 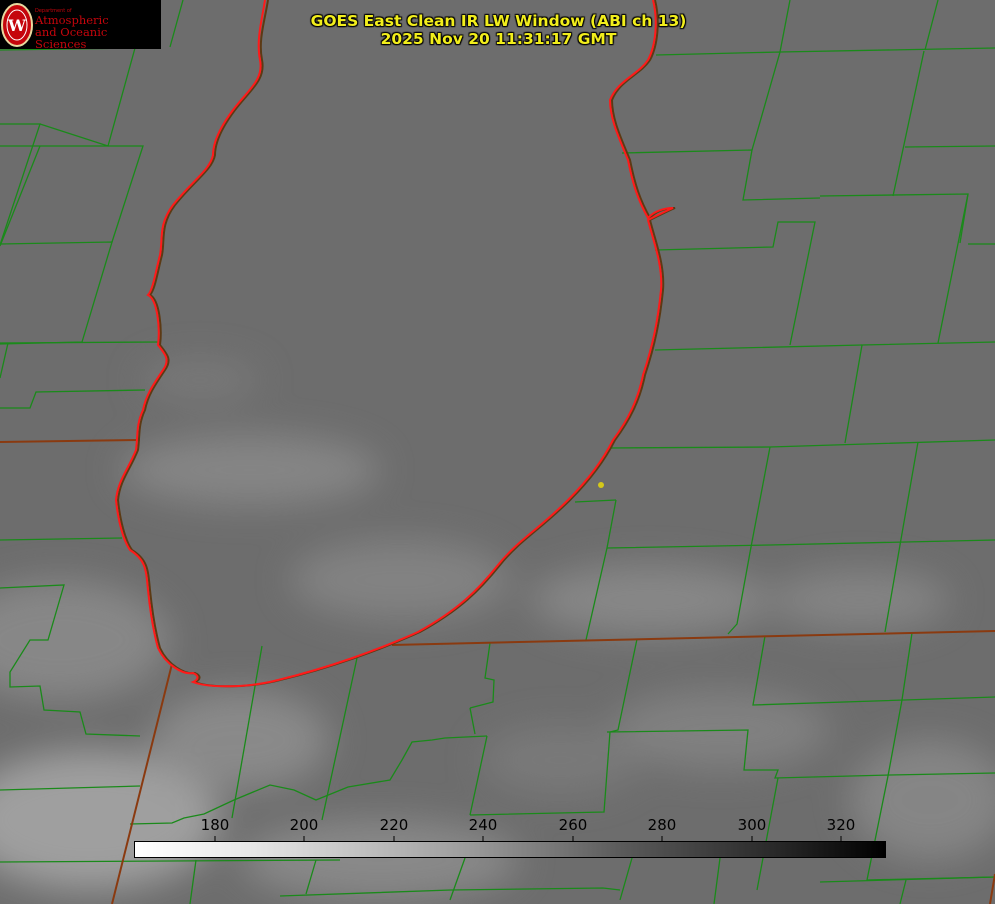 I want to click on colorbar-tick-label: 220, so click(x=394, y=825).